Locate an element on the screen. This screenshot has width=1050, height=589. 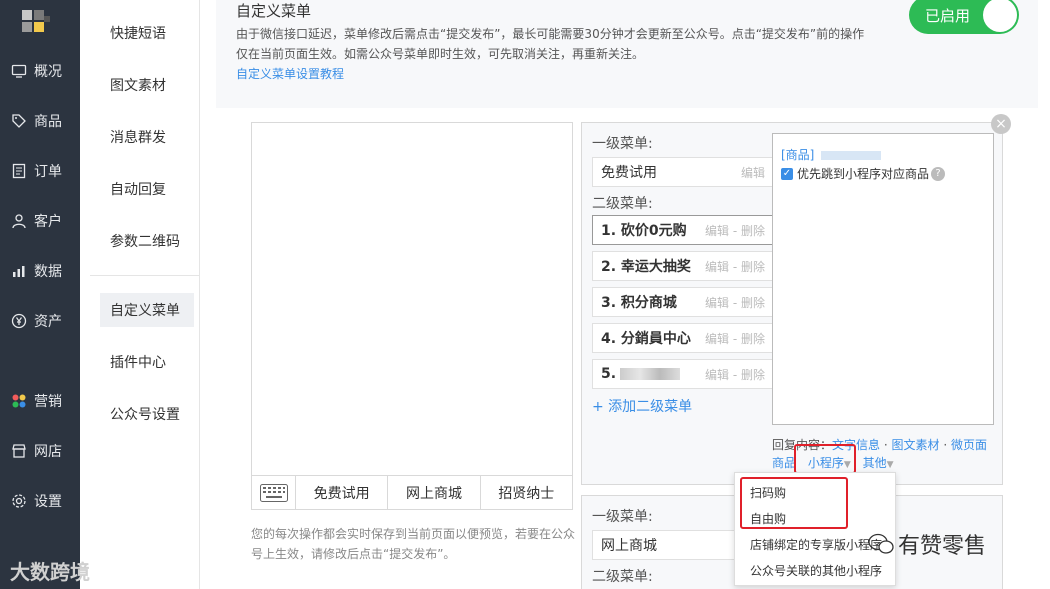
monitor-icon is located at coordinates (19, 71).